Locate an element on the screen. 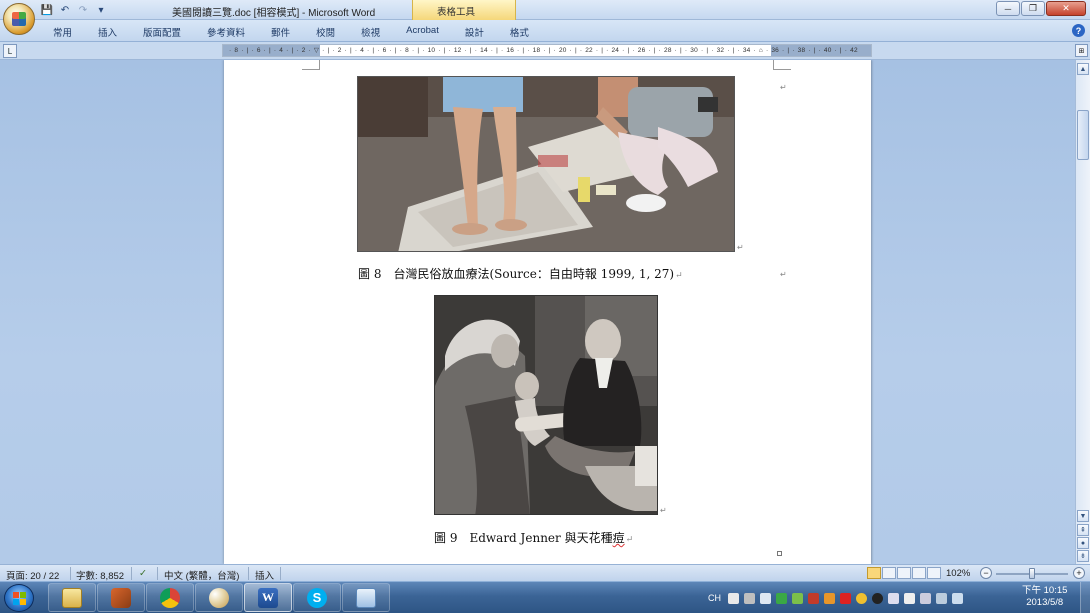 The width and height of the screenshot is (1090, 613). ribbon-tab: 參考資料 is located at coordinates (226, 32).